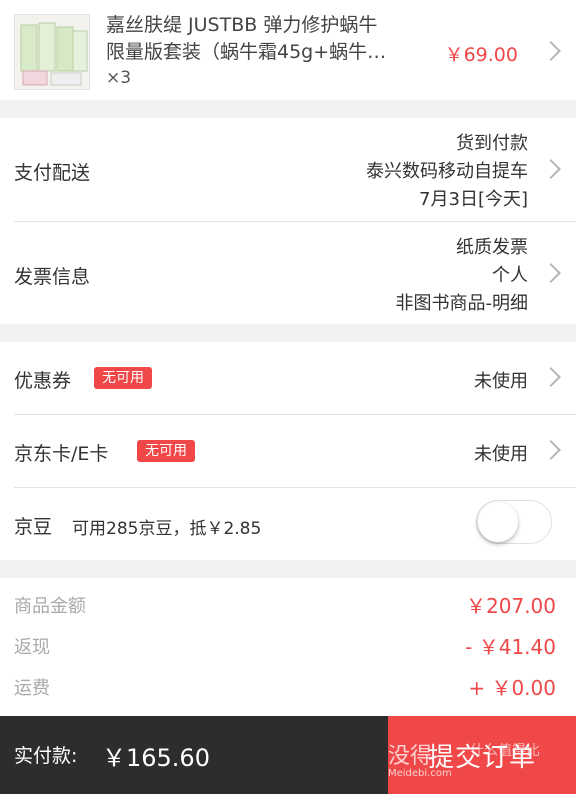 This screenshot has width=576, height=794. Describe the element at coordinates (505, 751) in the screenshot. I see `watermark-right: 什么值得比` at that location.